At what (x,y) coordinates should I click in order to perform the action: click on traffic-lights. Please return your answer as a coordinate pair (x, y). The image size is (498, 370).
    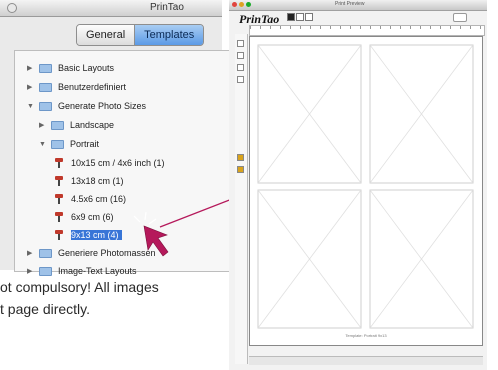
    Looking at the image, I should click on (241, 4).